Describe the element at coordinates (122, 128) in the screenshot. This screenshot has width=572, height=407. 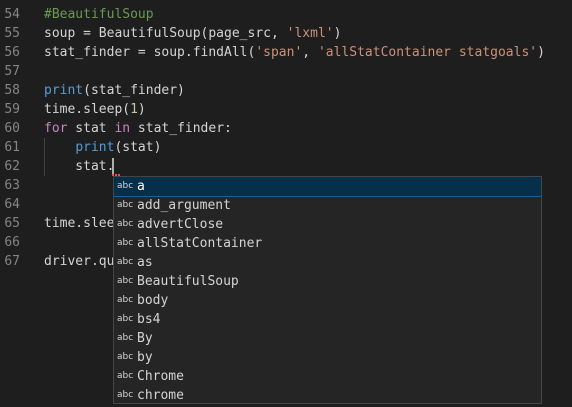
I see `code-token: in` at that location.